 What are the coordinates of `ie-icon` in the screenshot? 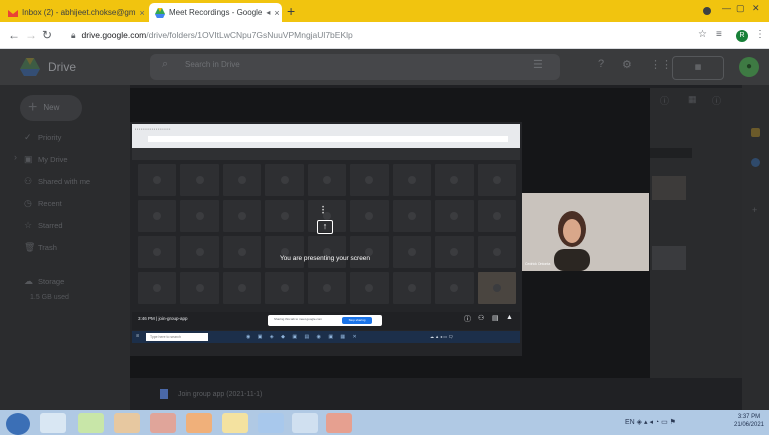 It's located at (53, 423).